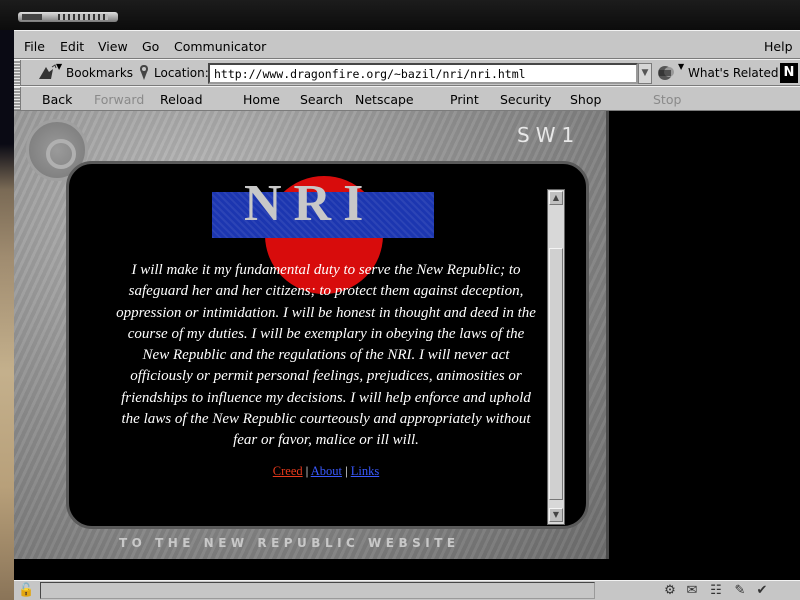  I want to click on bookmarks-label: Bookmarks, so click(100, 73).